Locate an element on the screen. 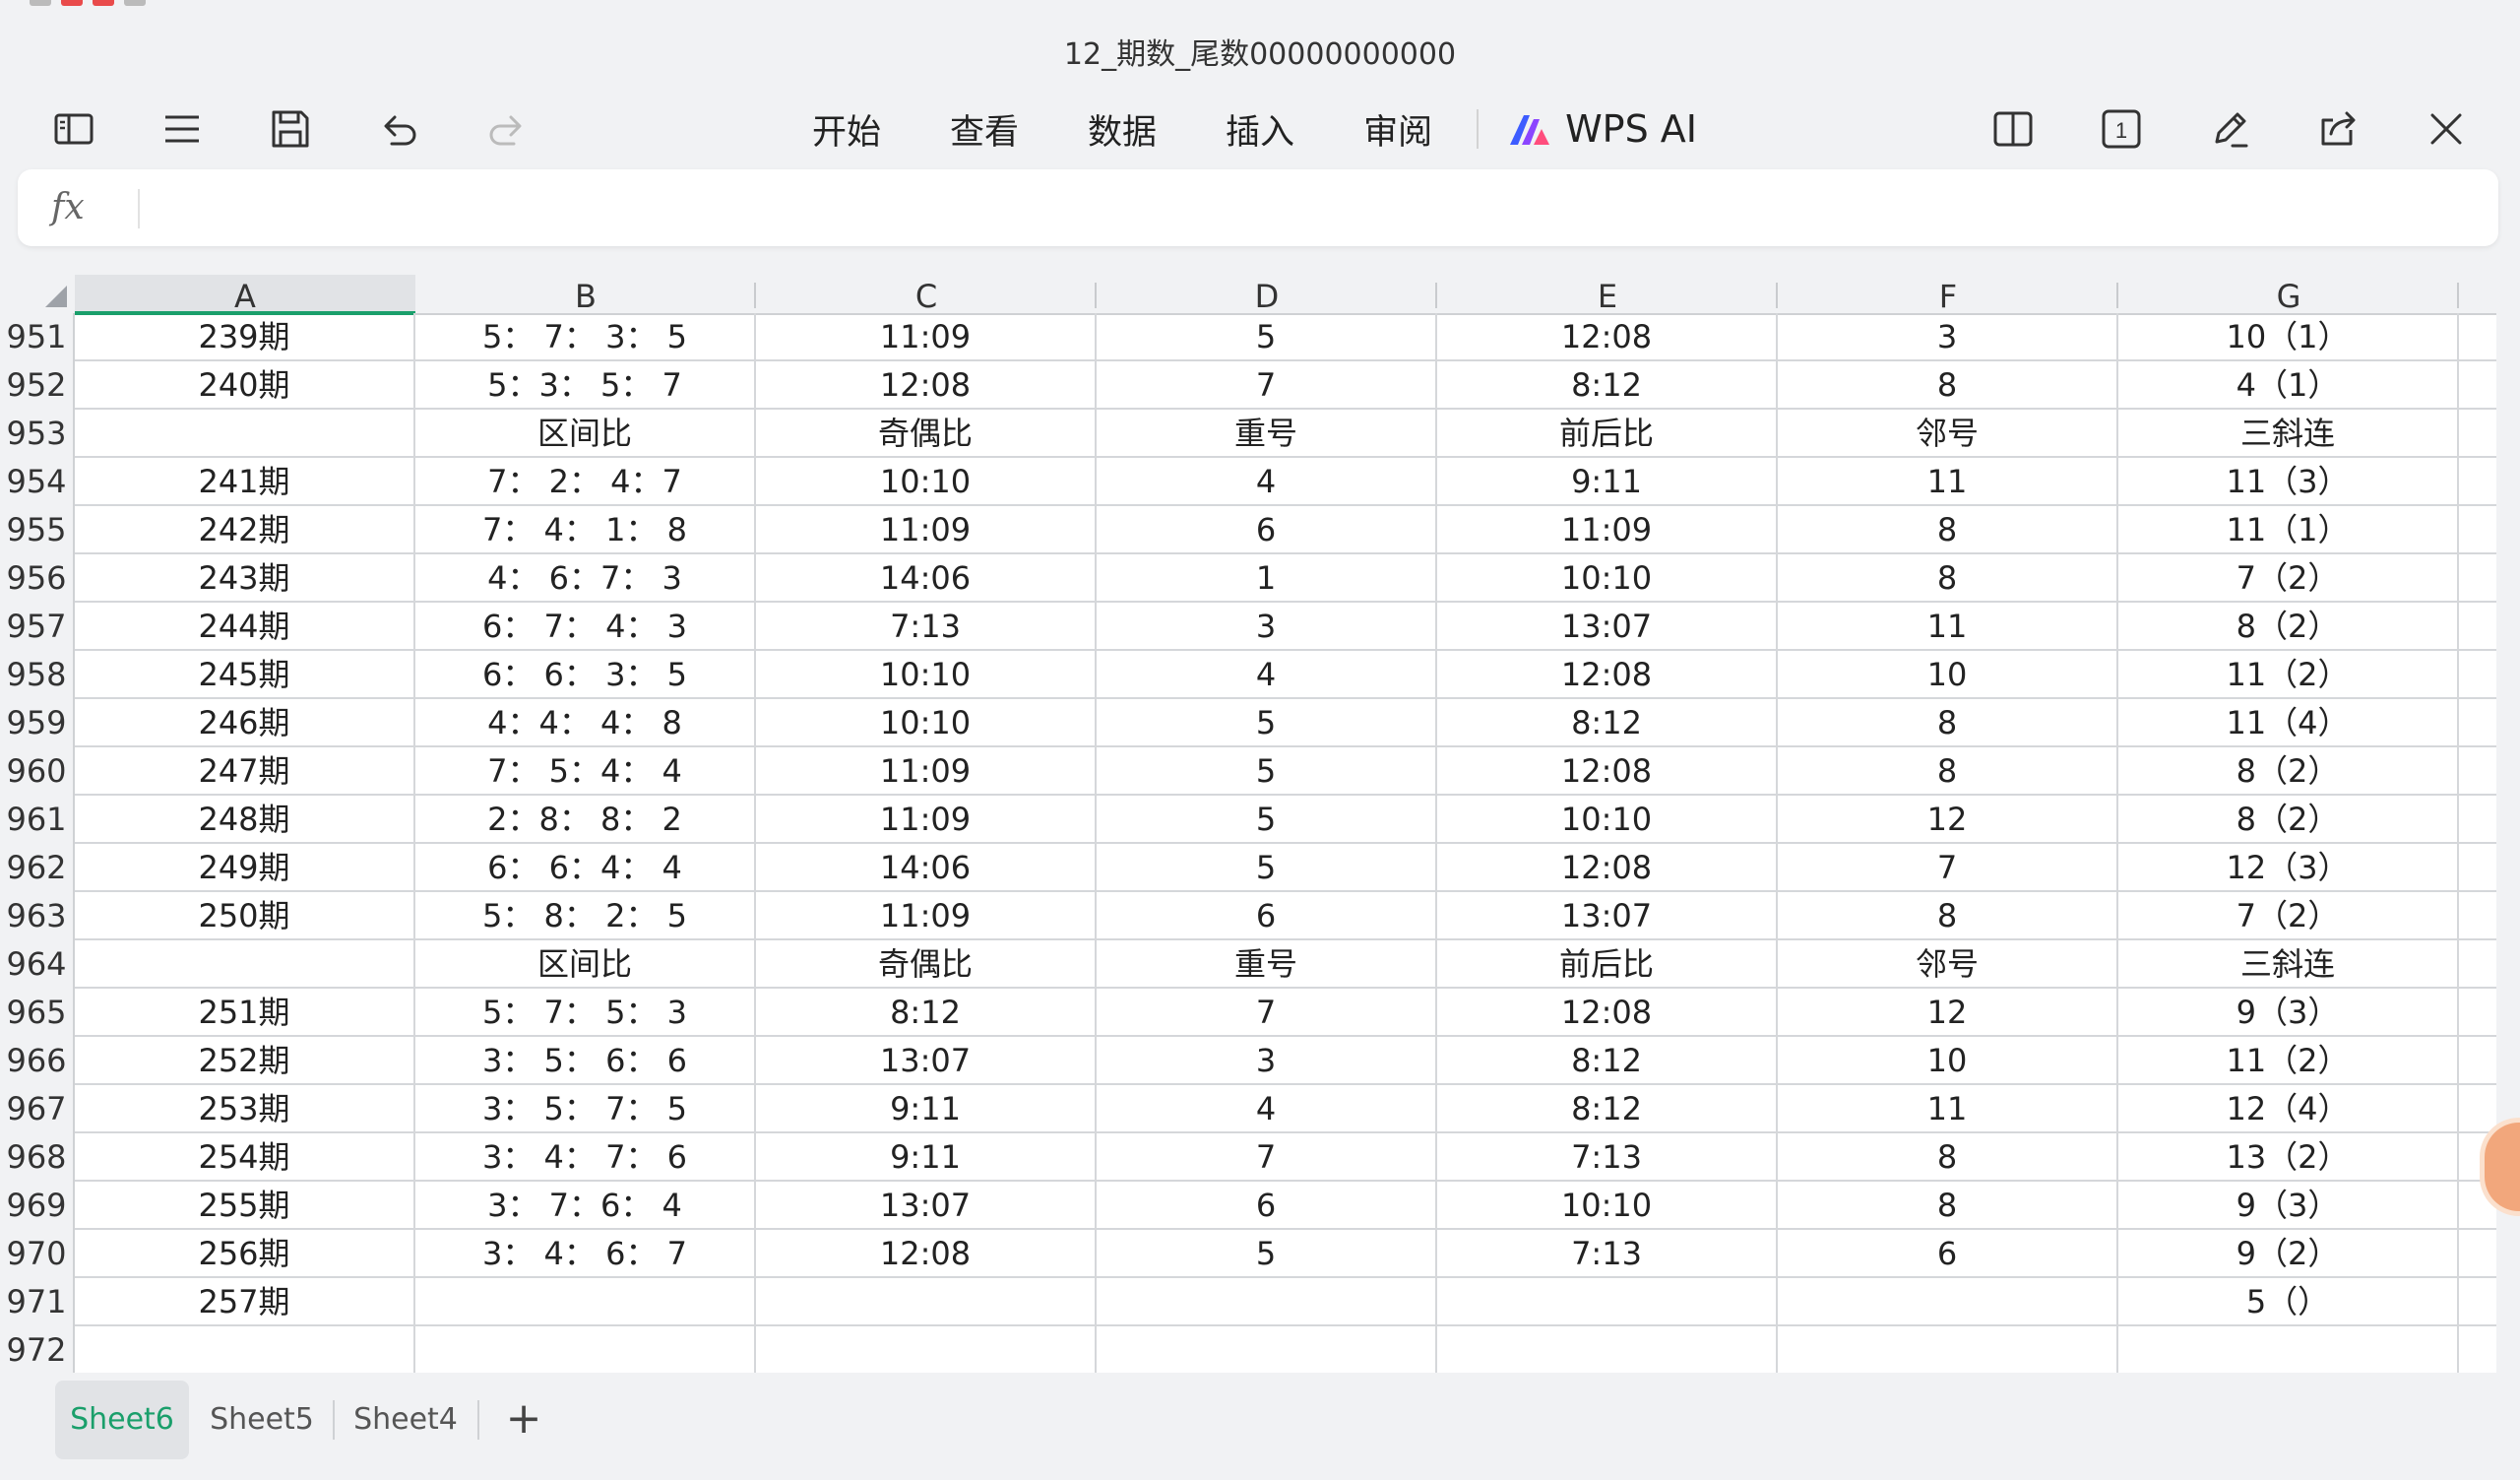 Image resolution: width=2520 pixels, height=1480 pixels. share-button is located at coordinates (2337, 129).